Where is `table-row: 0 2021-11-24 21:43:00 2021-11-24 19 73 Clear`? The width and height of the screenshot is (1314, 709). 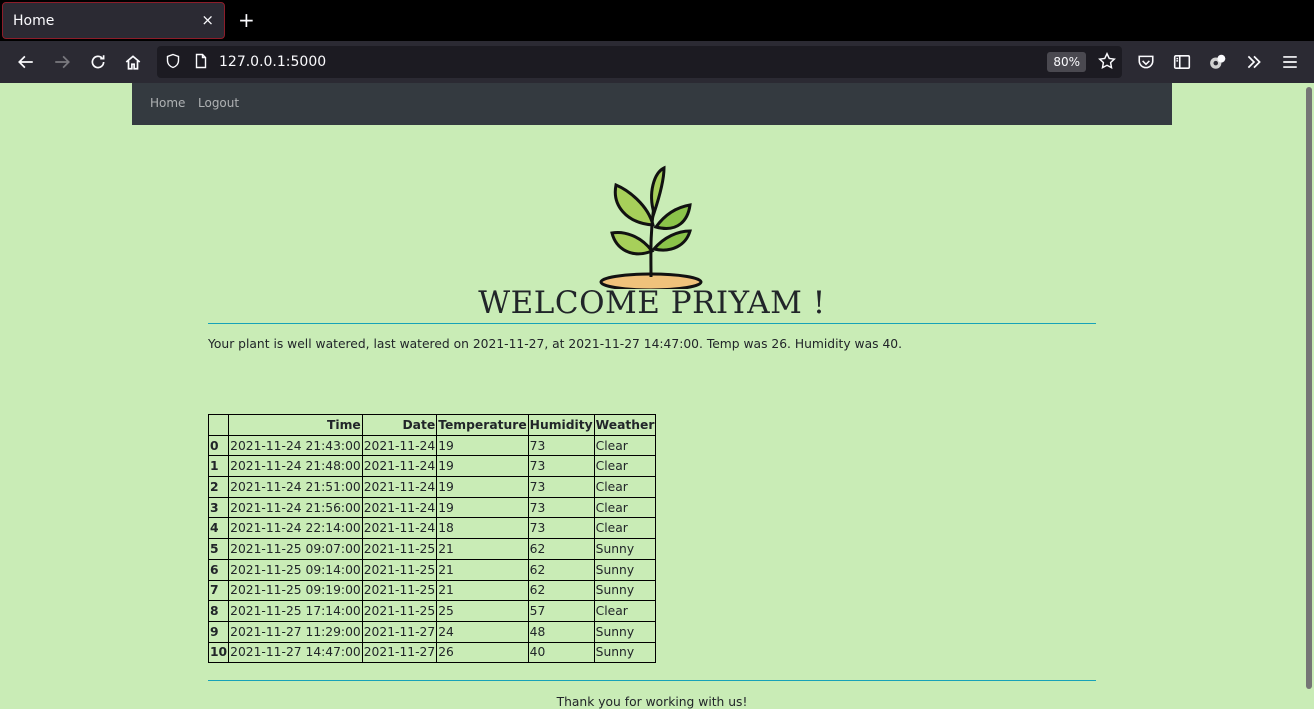
table-row: 0 2021-11-24 21:43:00 2021-11-24 19 73 Clear is located at coordinates (432, 445).